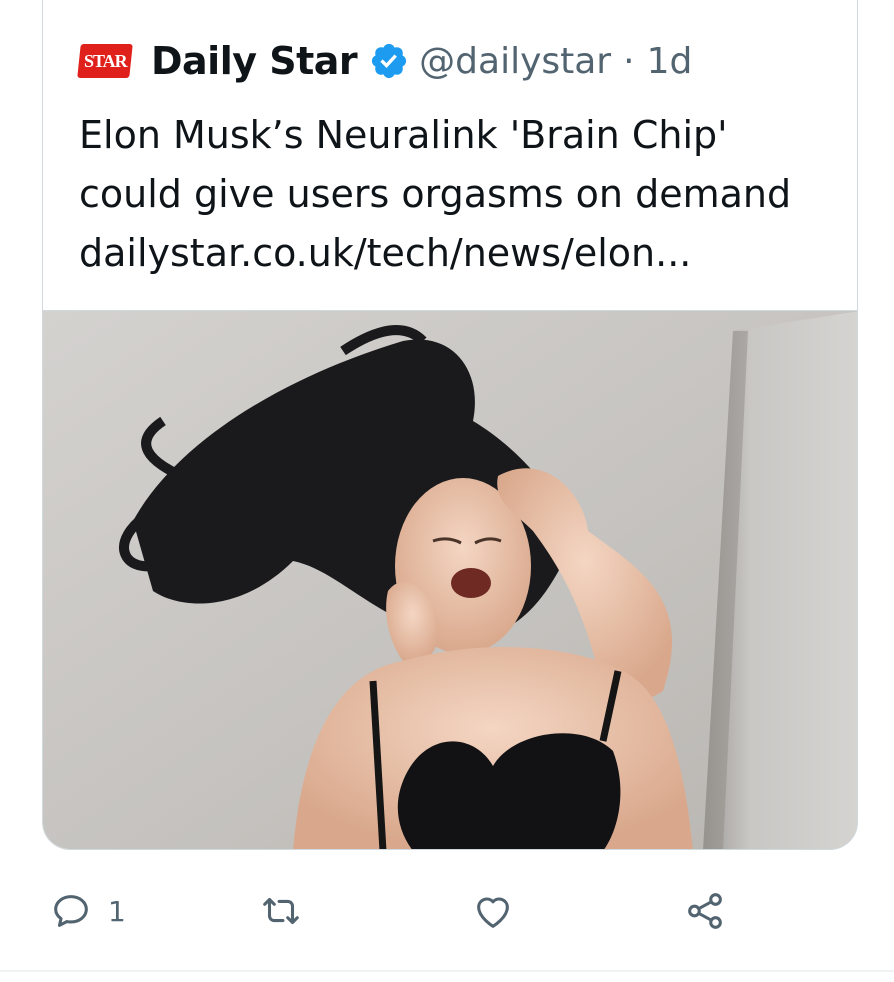 The width and height of the screenshot is (894, 982). Describe the element at coordinates (117, 911) in the screenshot. I see `reply-count: 1` at that location.